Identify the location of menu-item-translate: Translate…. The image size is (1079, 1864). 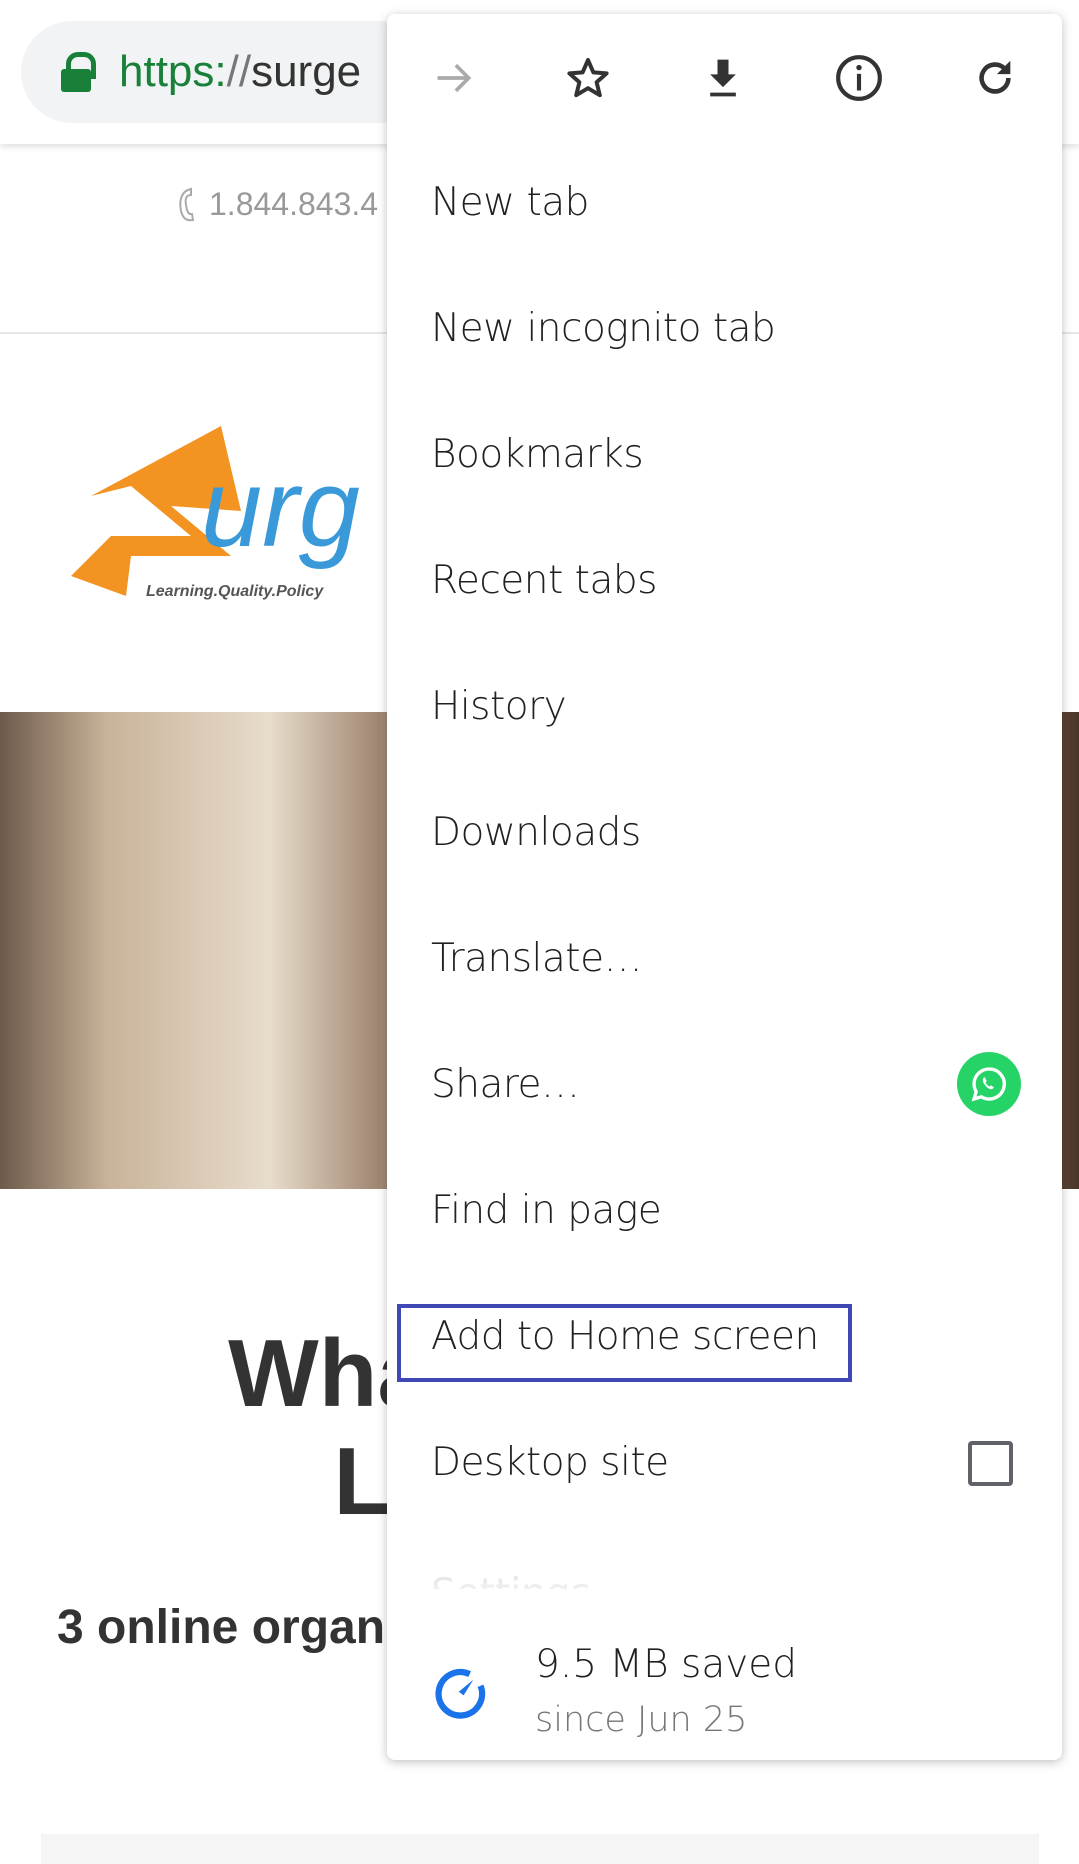
(537, 959).